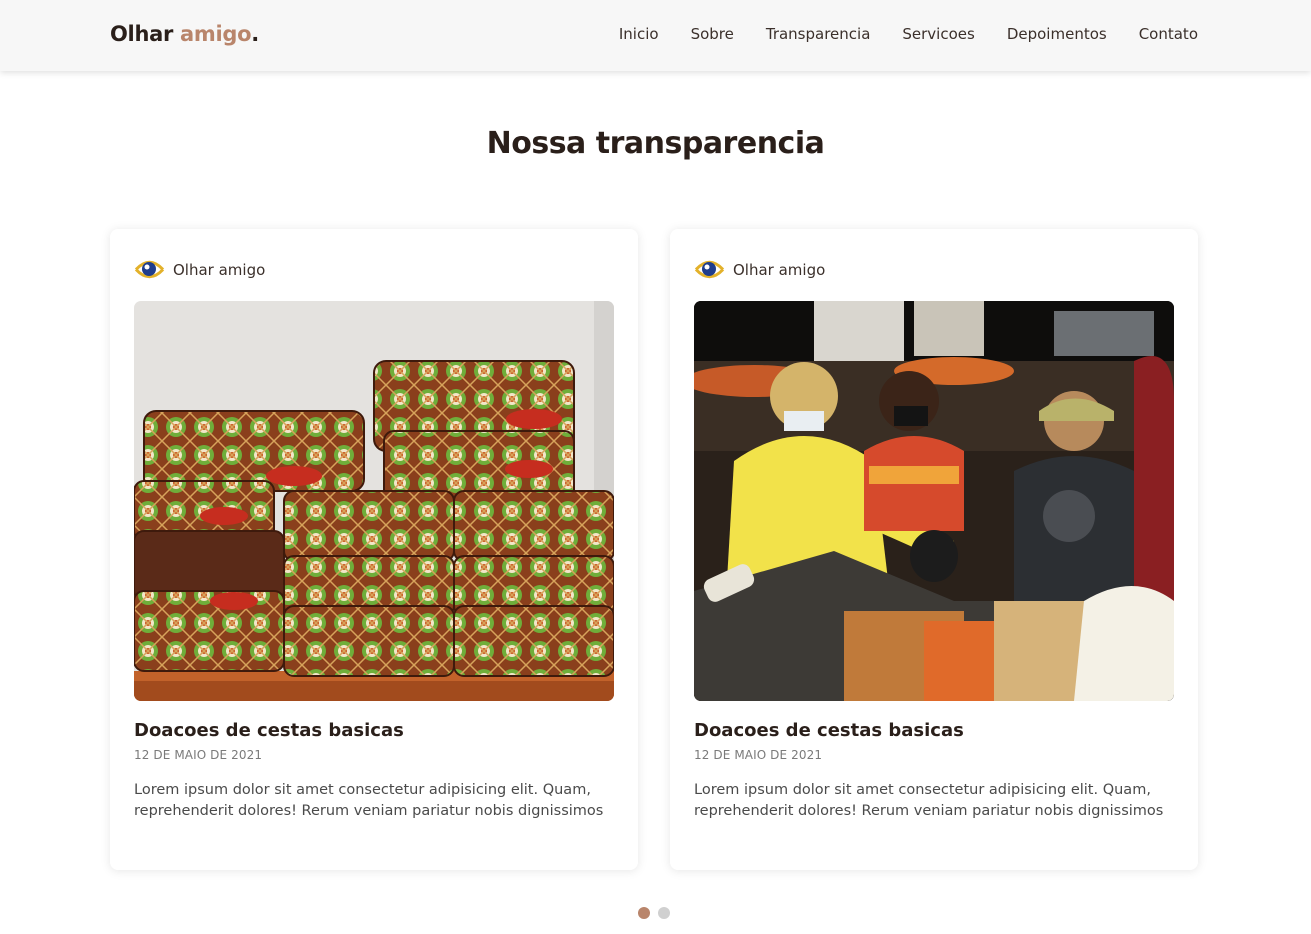 This screenshot has width=1311, height=934. I want to click on logo-accent-text: amigo, so click(216, 34).